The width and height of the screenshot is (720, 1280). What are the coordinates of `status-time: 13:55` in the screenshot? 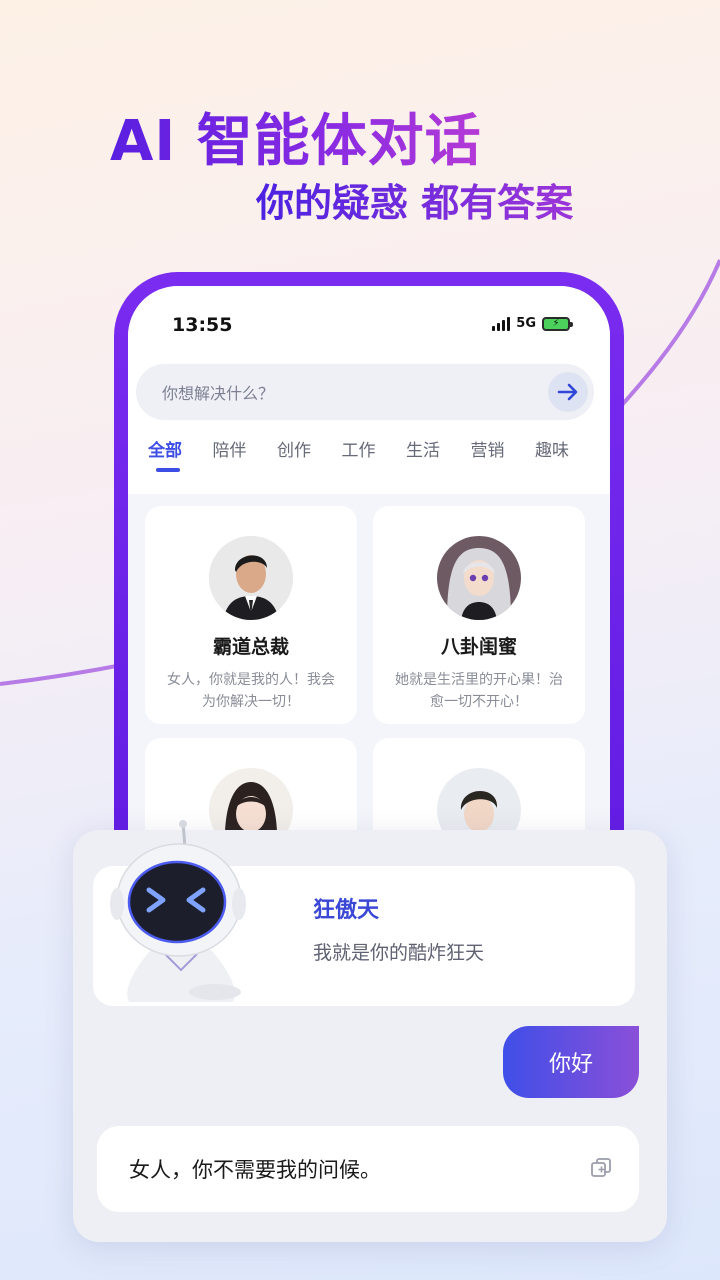 It's located at (202, 325).